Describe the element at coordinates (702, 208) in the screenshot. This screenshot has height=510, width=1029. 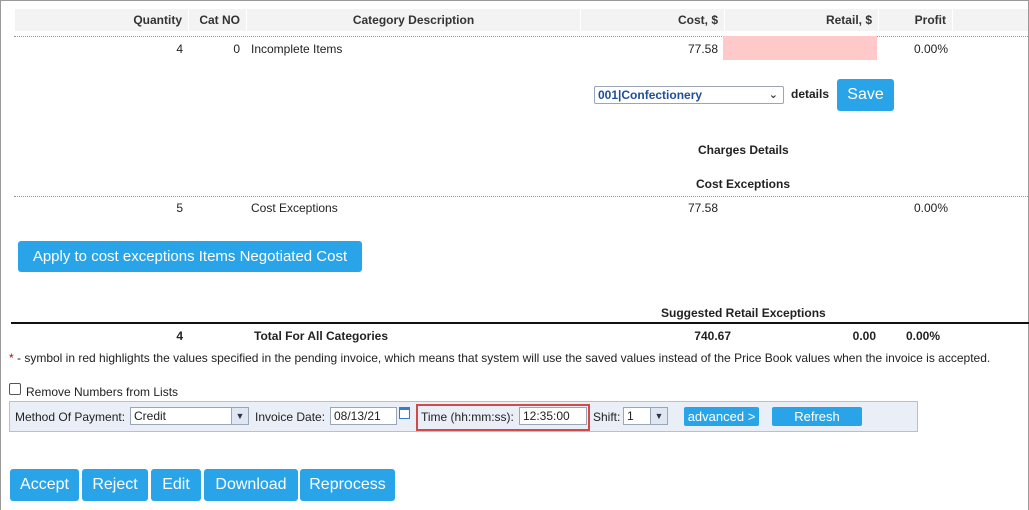
I see `cost-exceptions-cost: 77.58` at that location.